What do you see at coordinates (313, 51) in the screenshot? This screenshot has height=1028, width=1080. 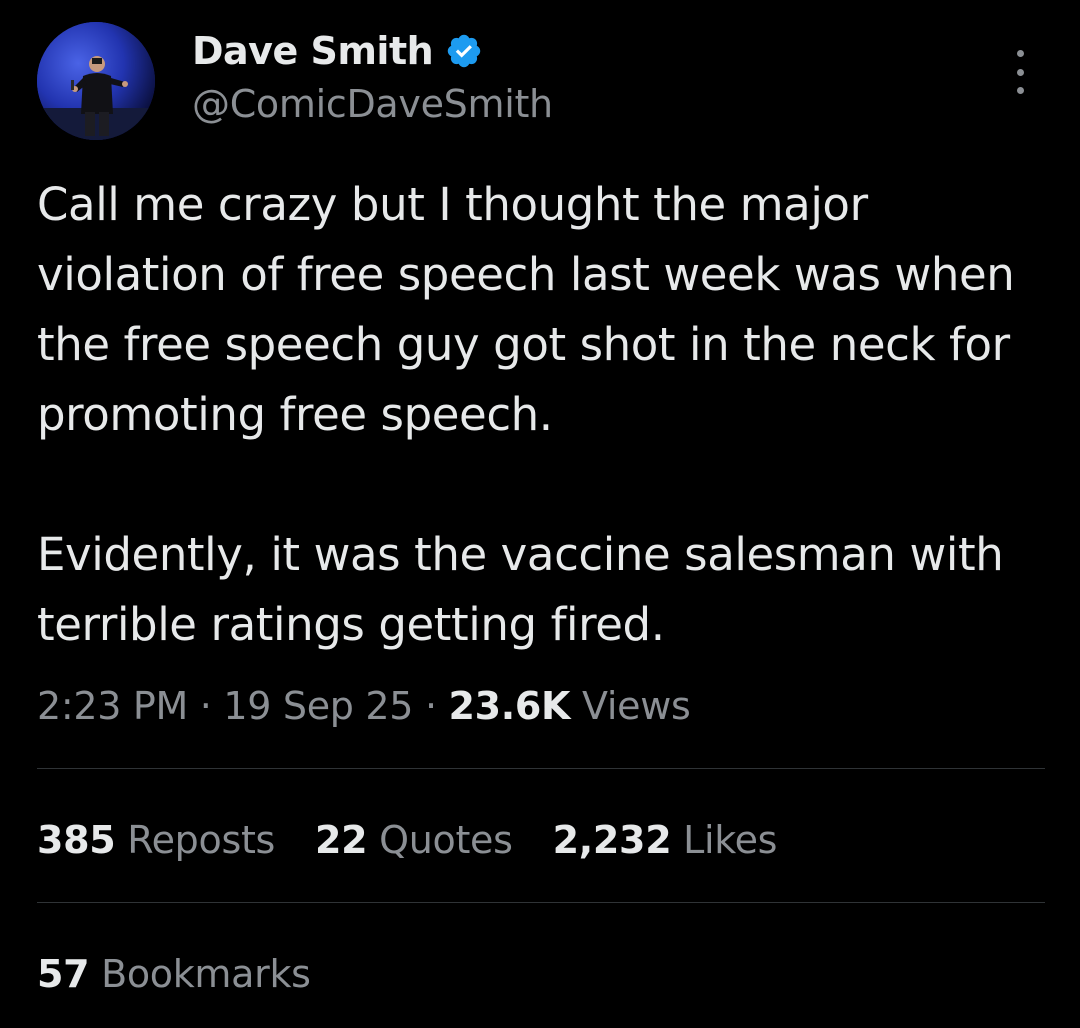 I see `author-display-name: Dave Smith` at bounding box center [313, 51].